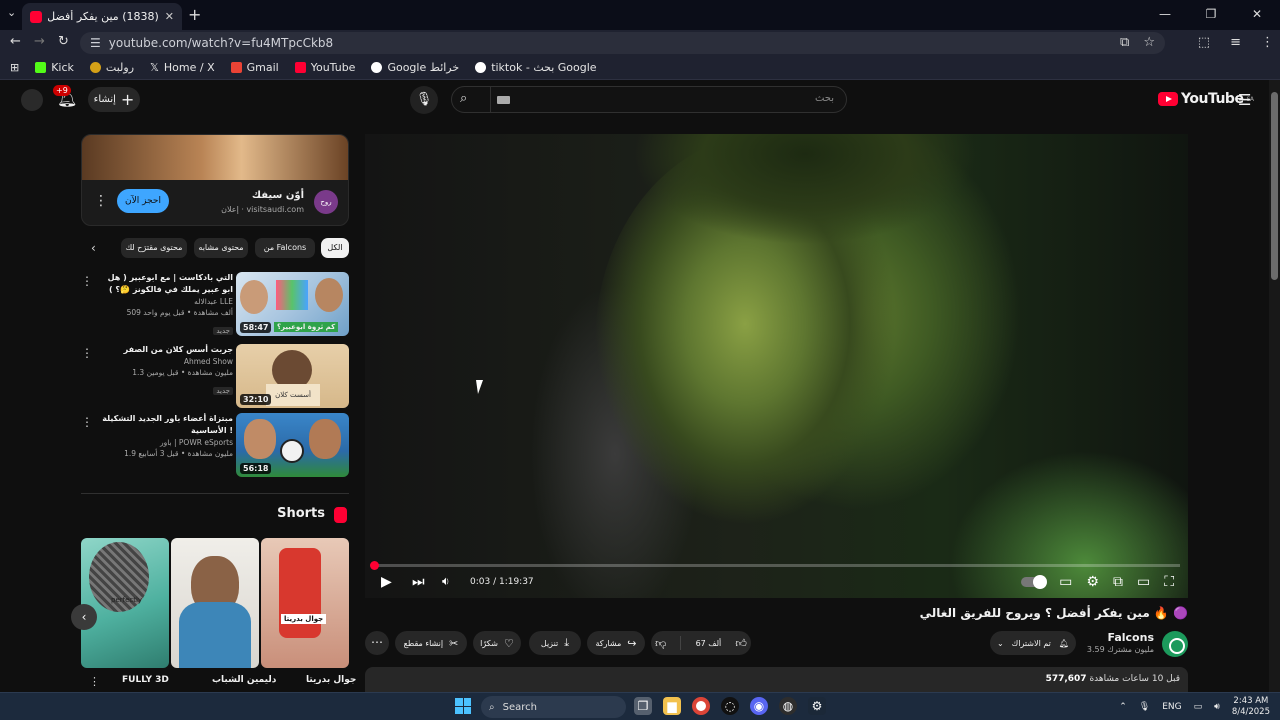  Describe the element at coordinates (1149, 42) in the screenshot. I see `bookmark-star-icon: ☆` at that location.